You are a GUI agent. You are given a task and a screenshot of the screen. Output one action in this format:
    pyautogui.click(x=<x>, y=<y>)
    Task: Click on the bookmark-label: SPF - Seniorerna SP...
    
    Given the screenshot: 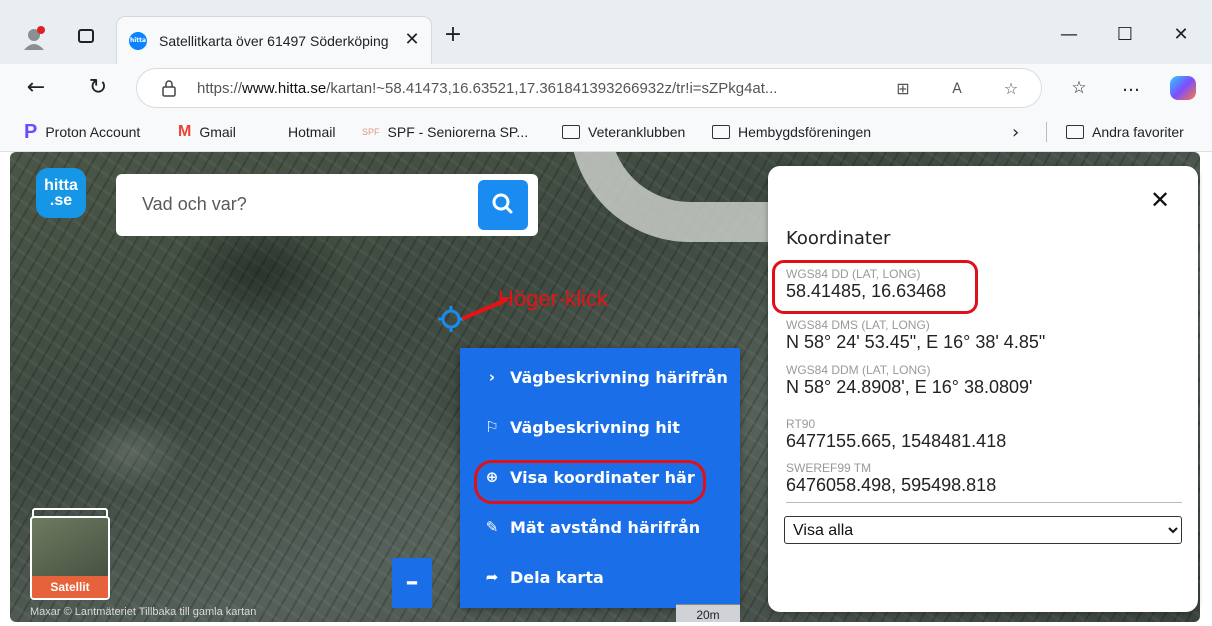 What is the action you would take?
    pyautogui.click(x=458, y=132)
    